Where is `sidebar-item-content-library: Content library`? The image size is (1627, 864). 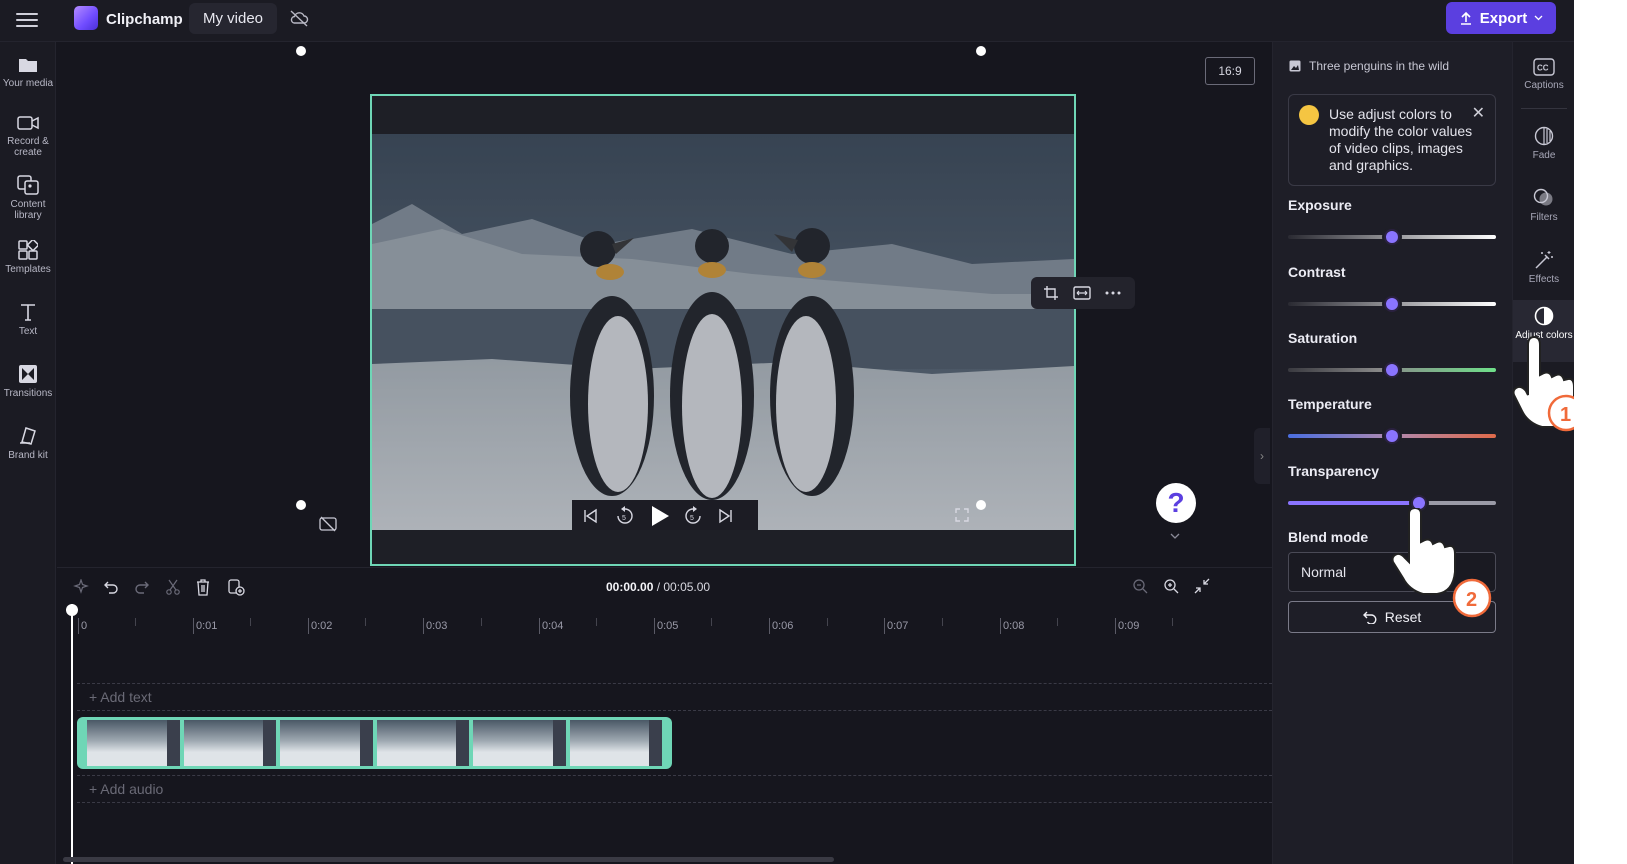
sidebar-item-content-library: Content library is located at coordinates (28, 198).